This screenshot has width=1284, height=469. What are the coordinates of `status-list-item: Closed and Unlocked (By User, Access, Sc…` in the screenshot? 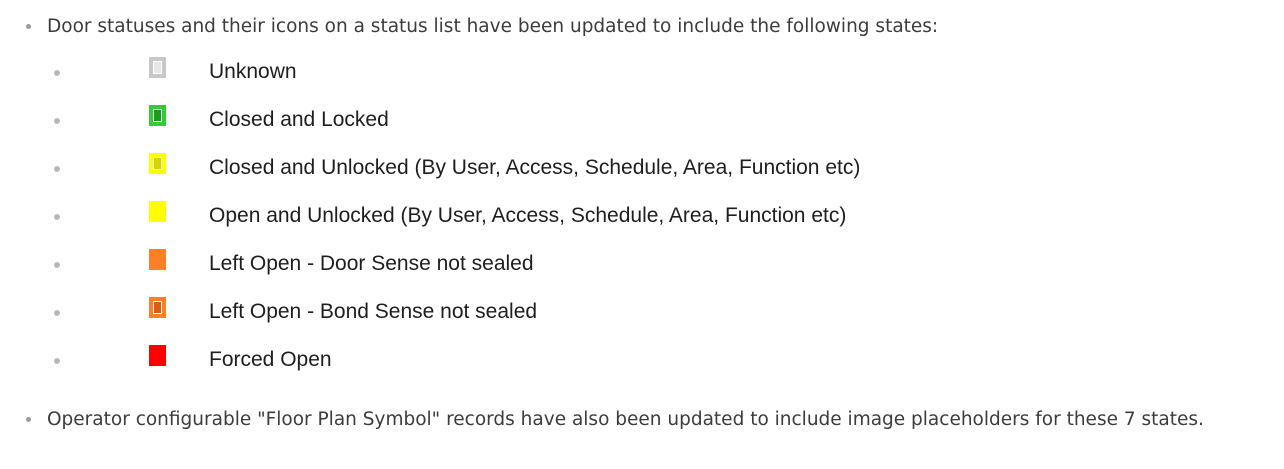 It's located at (642, 168).